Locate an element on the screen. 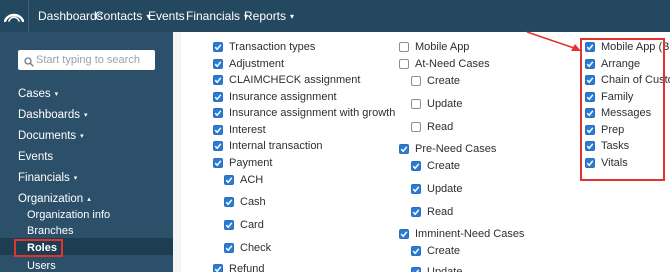  chevron-up-icon: ▴ is located at coordinates (89, 199).